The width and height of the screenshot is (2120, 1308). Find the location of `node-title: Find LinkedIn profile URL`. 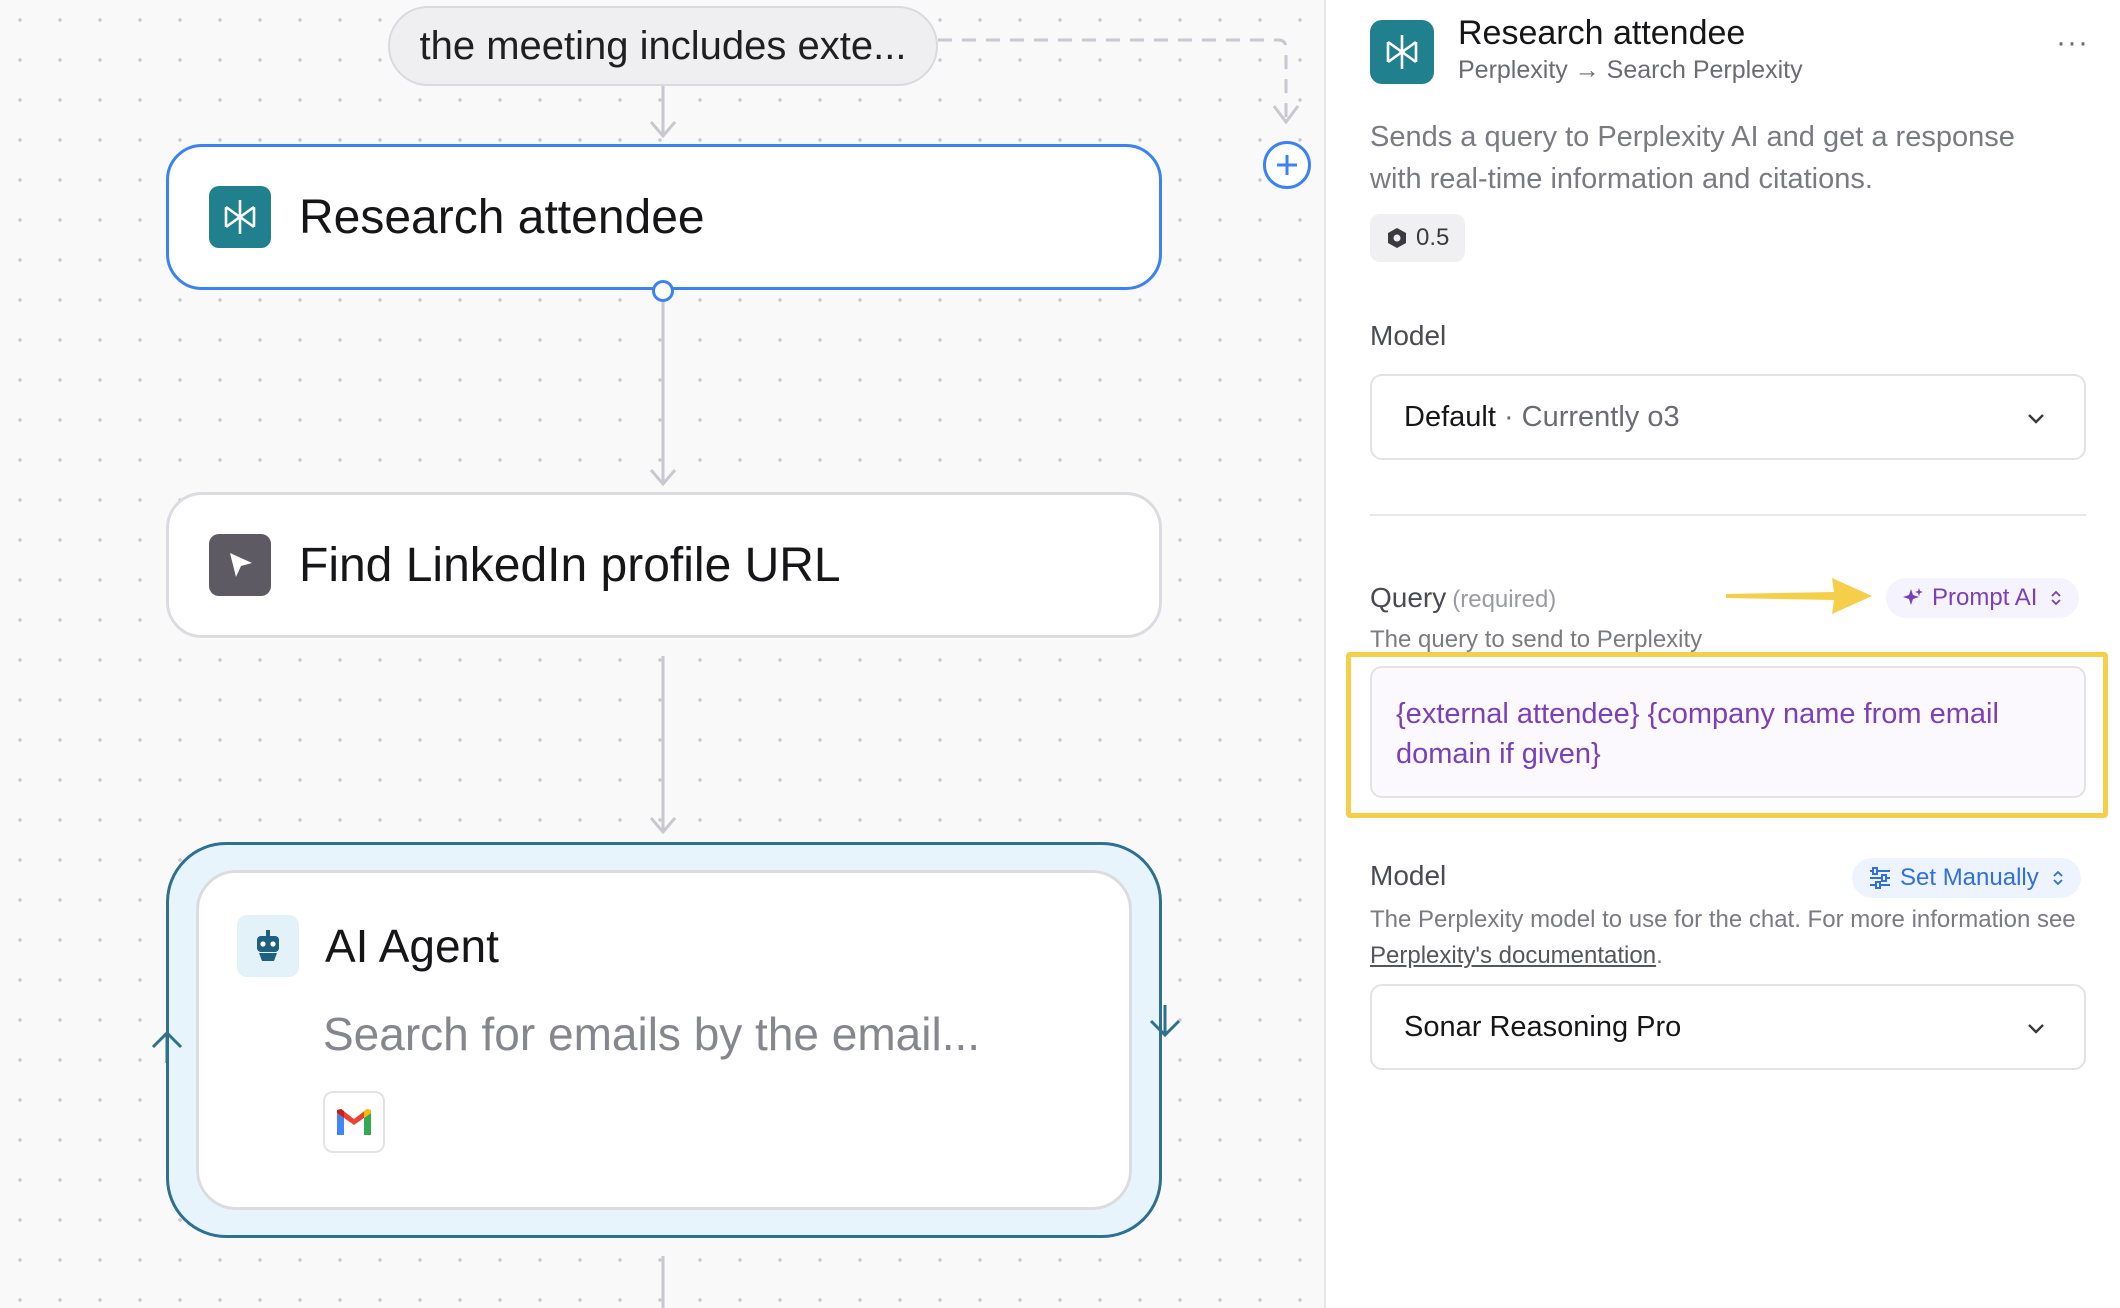

node-title: Find LinkedIn profile URL is located at coordinates (570, 565).